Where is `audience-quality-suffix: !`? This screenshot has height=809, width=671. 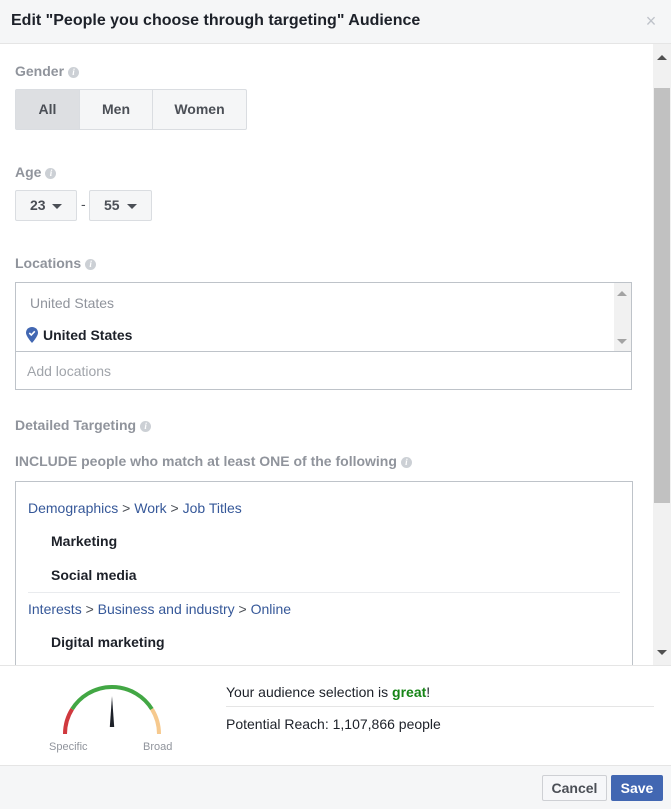
audience-quality-suffix: ! is located at coordinates (428, 692).